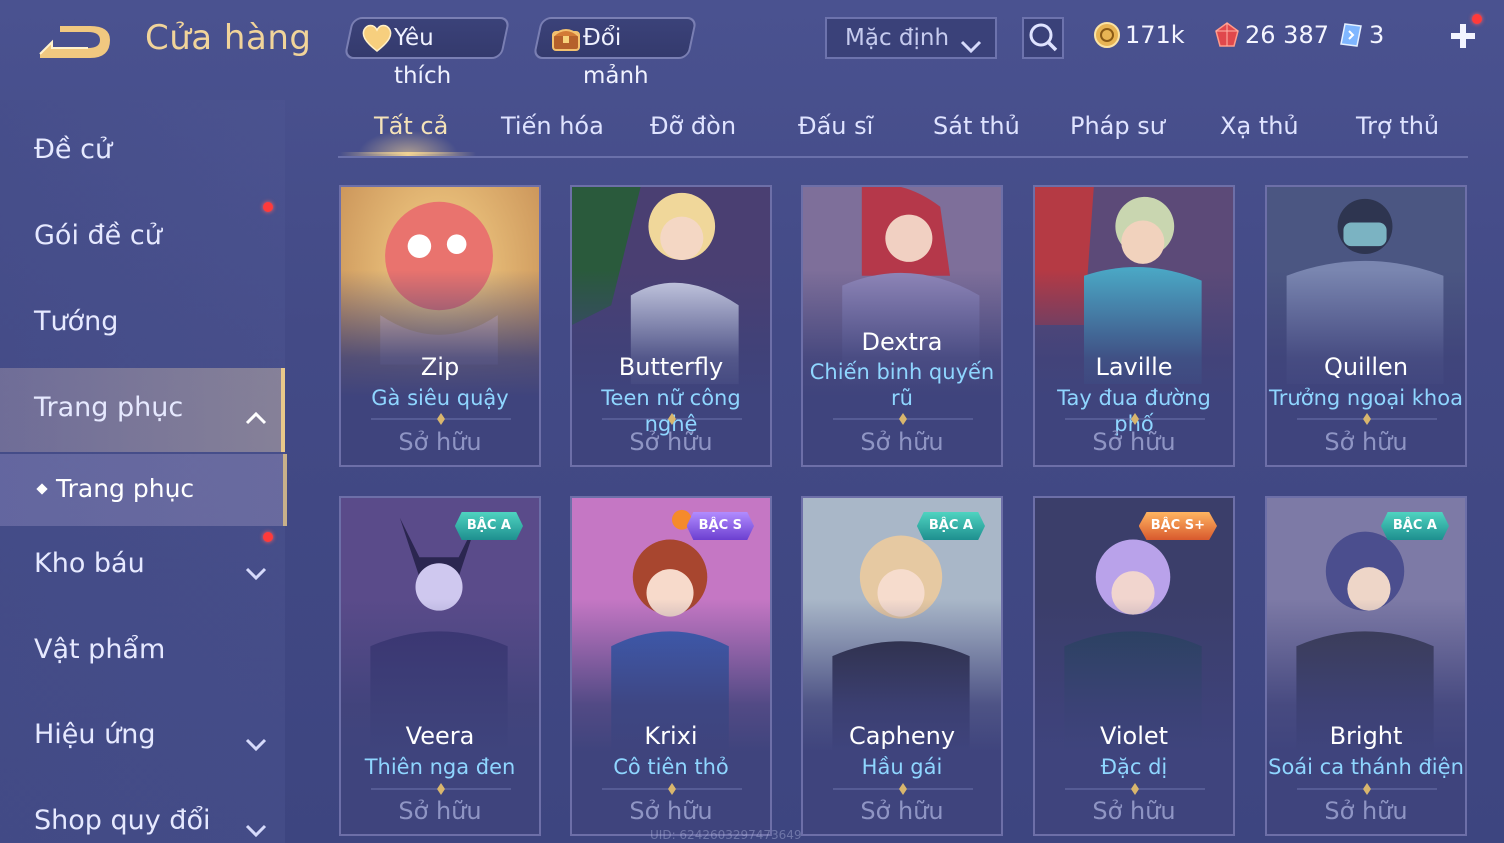 This screenshot has height=843, width=1504. I want to click on shard-exchange-label: Đổi mảnh, so click(615, 57).